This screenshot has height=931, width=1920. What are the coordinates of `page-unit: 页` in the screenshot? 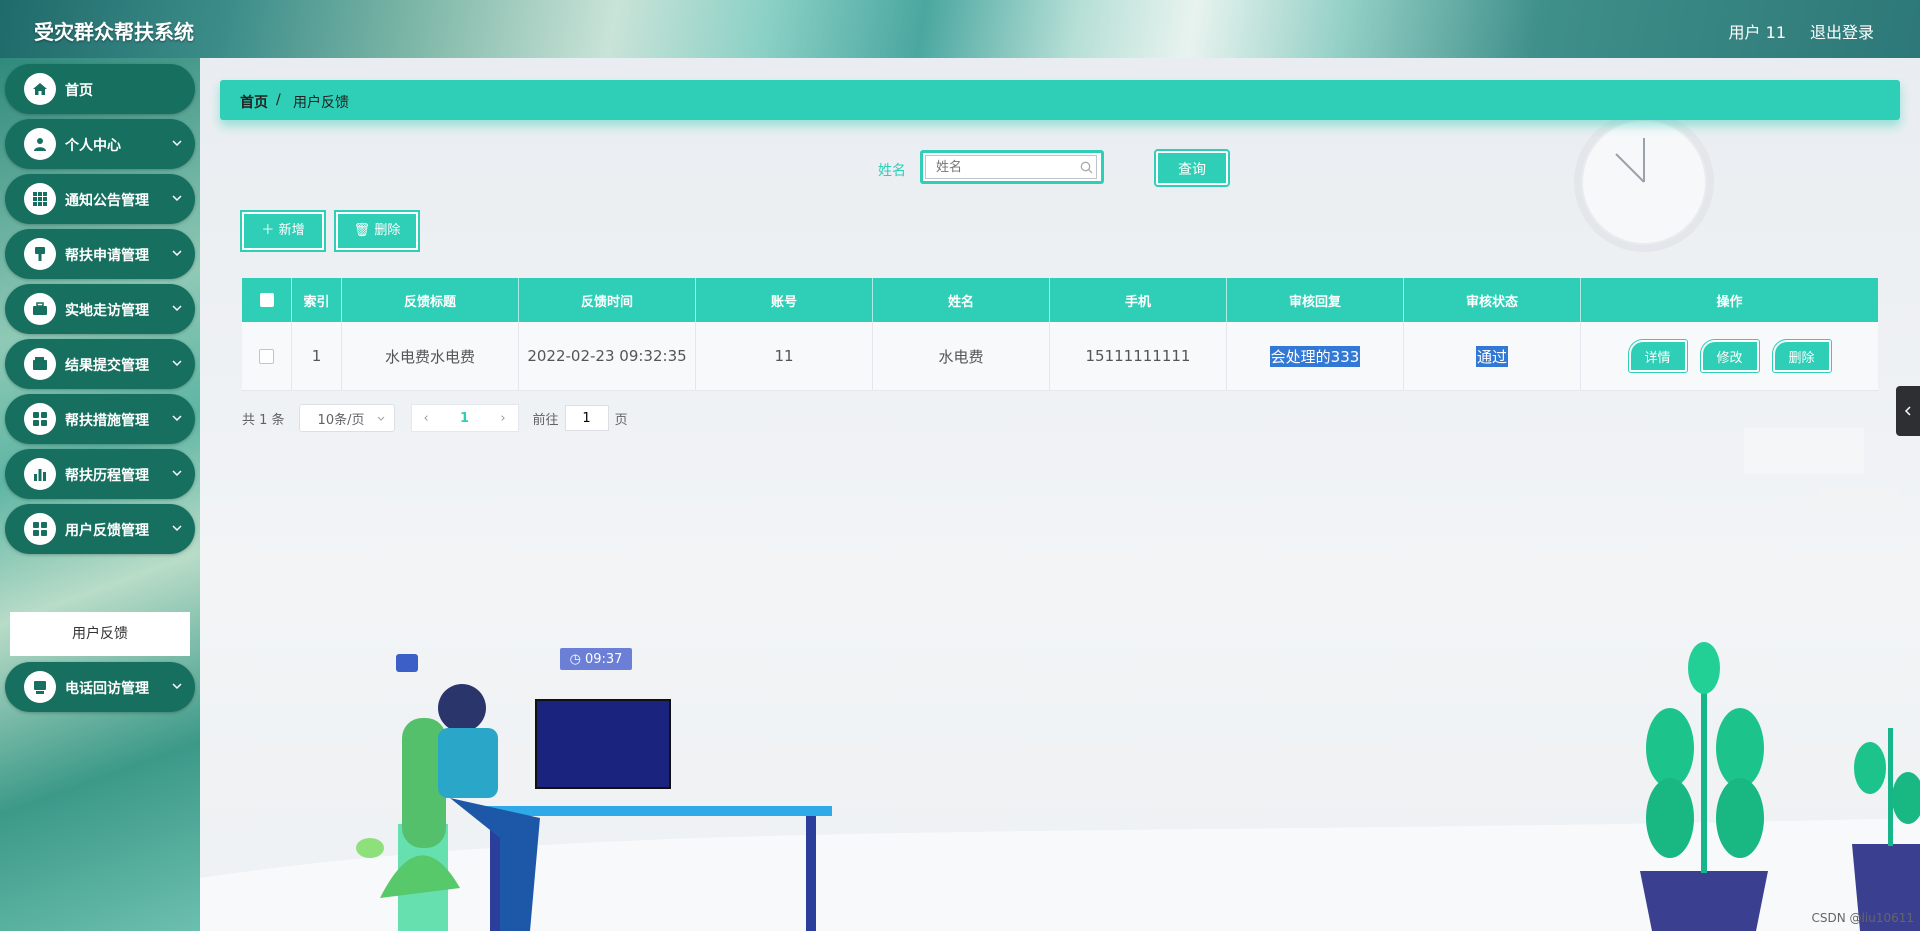 It's located at (621, 420).